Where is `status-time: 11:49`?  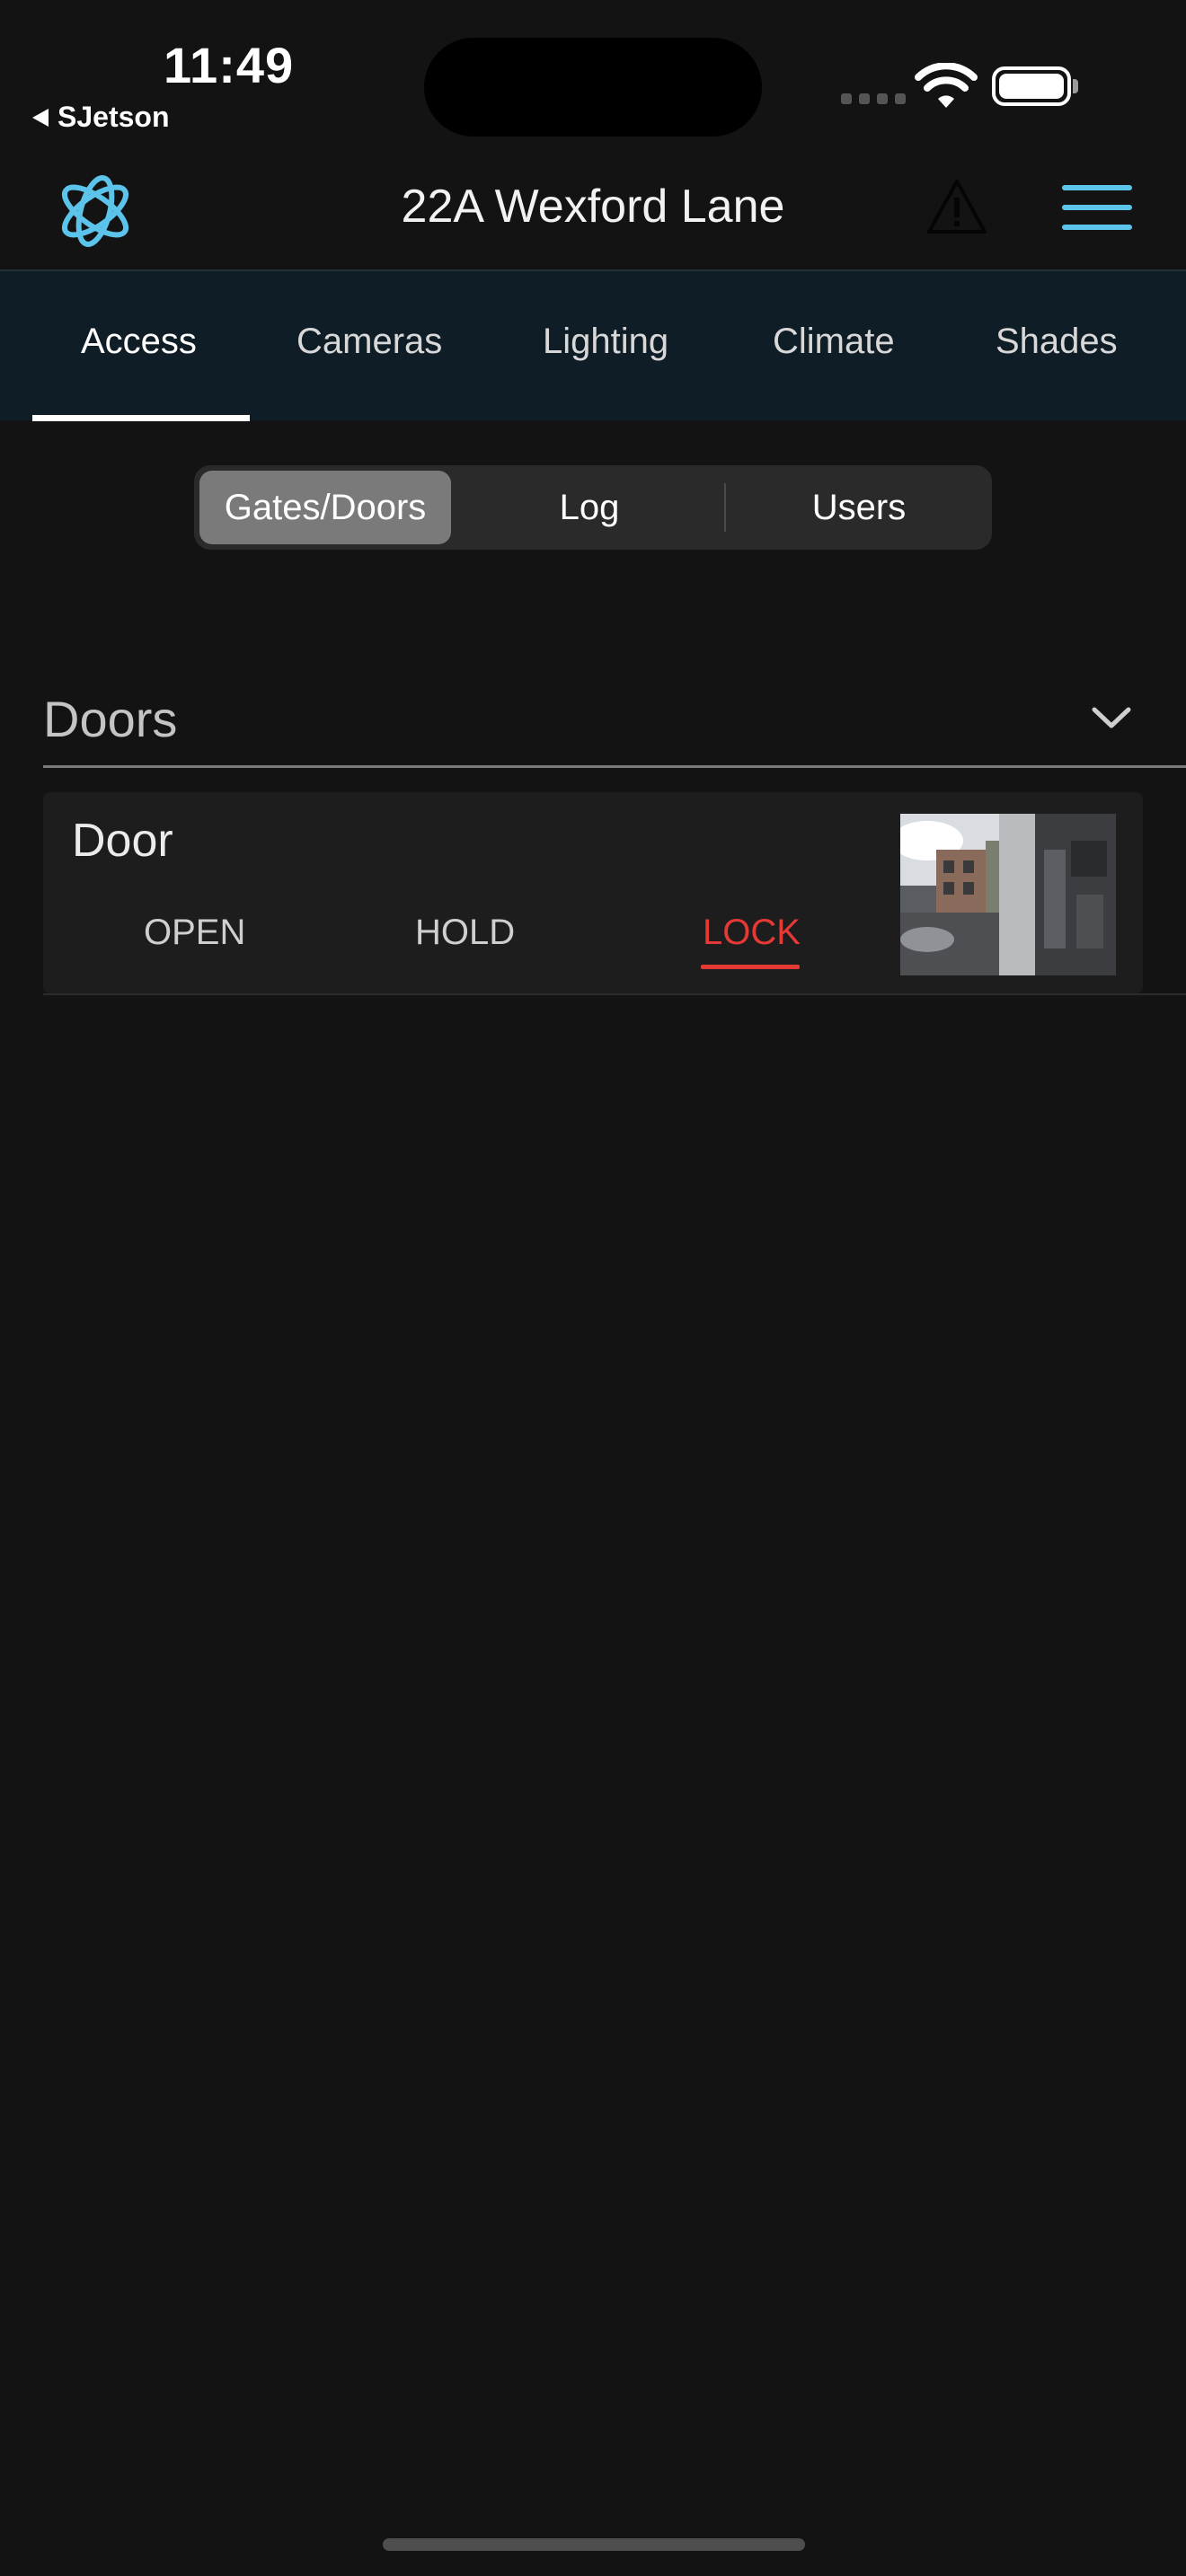 status-time: 11:49 is located at coordinates (229, 65).